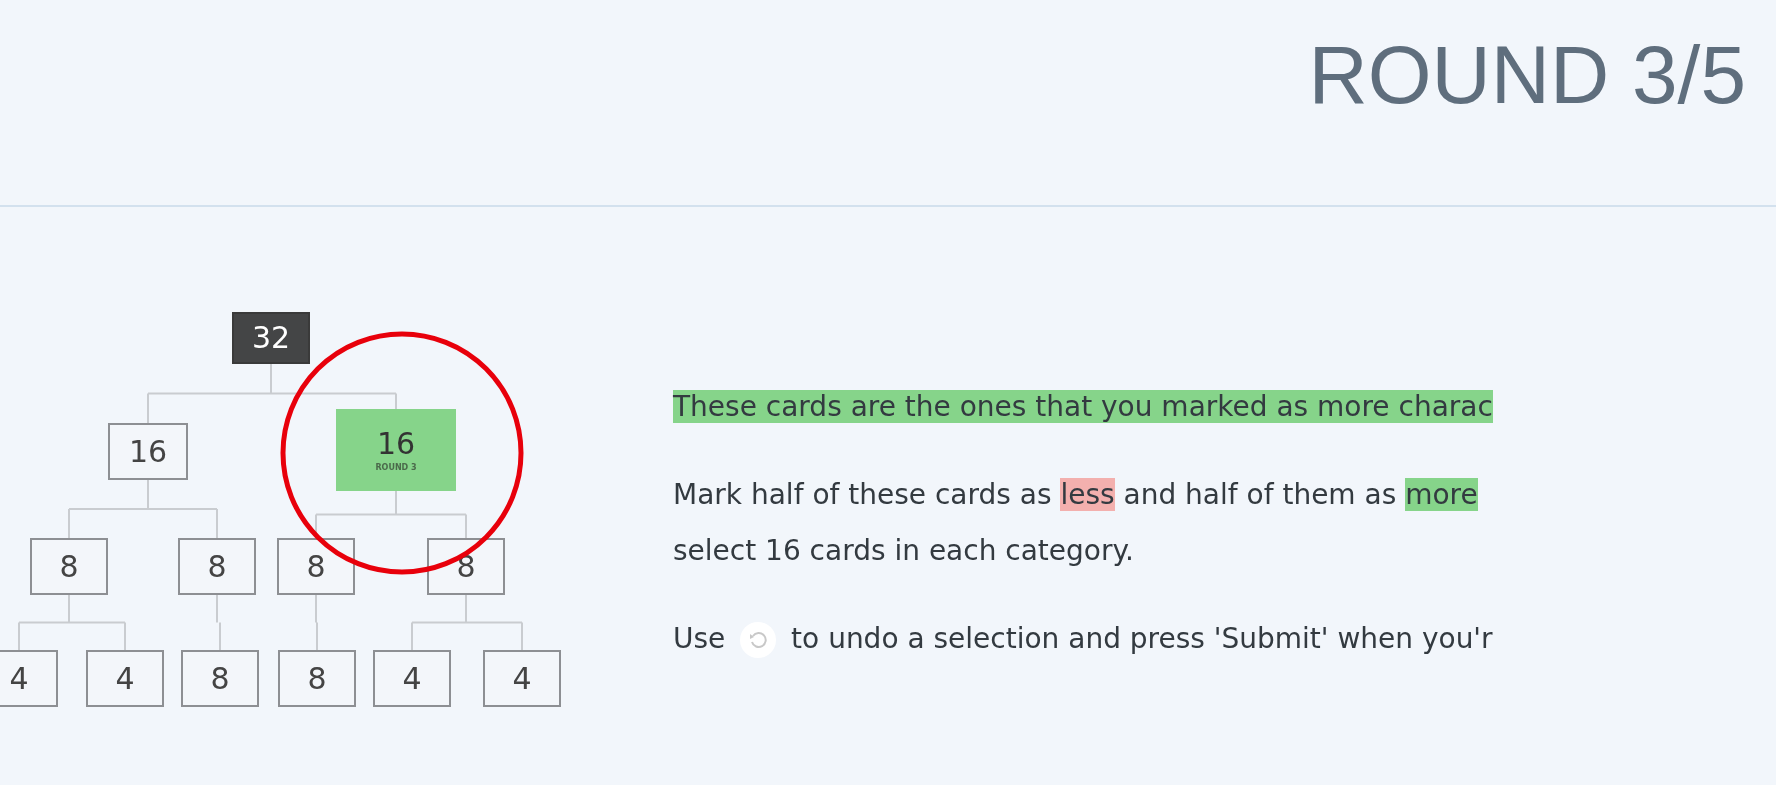  What do you see at coordinates (1083, 407) in the screenshot?
I see `instruction-text: These cards are the ones that you marked as more charac` at bounding box center [1083, 407].